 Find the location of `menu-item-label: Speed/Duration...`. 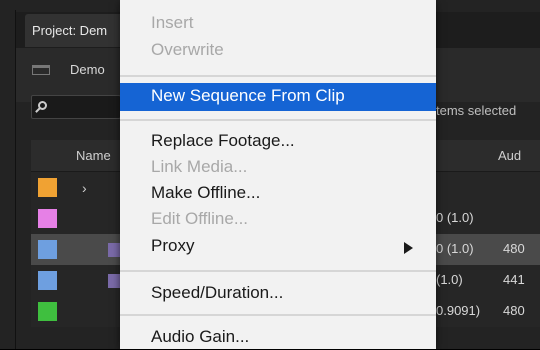

menu-item-label: Speed/Duration... is located at coordinates (217, 292).